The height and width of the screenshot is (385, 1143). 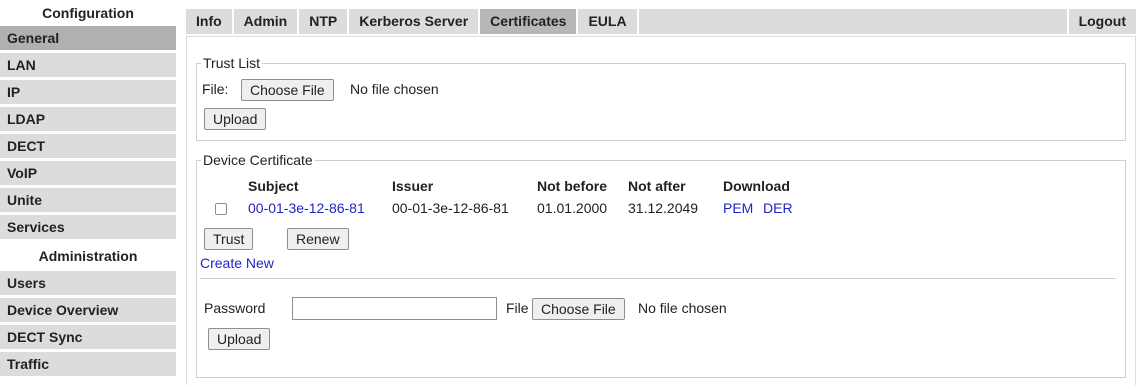 I want to click on sidebar-header-administration: Administration, so click(x=88, y=256).